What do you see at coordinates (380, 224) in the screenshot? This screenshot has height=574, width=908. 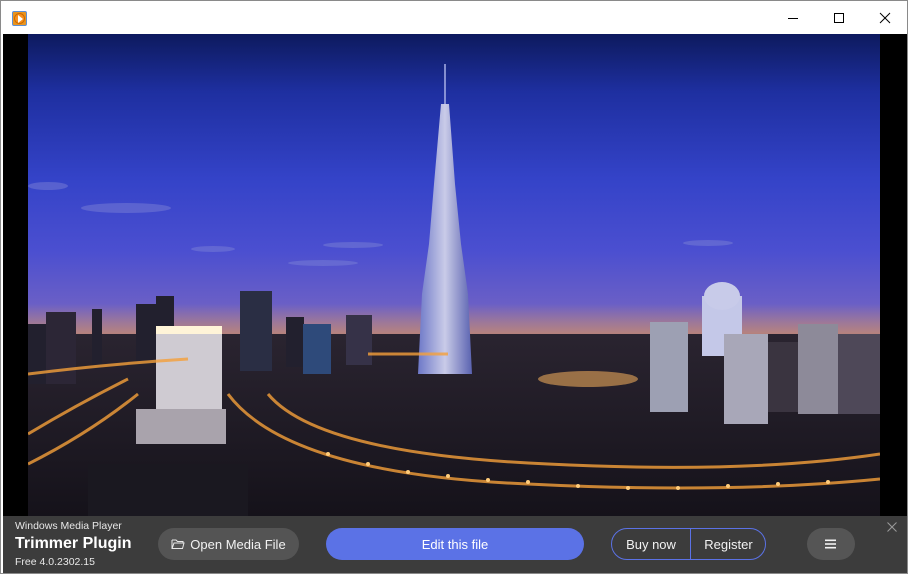 I see `clouds` at bounding box center [380, 224].